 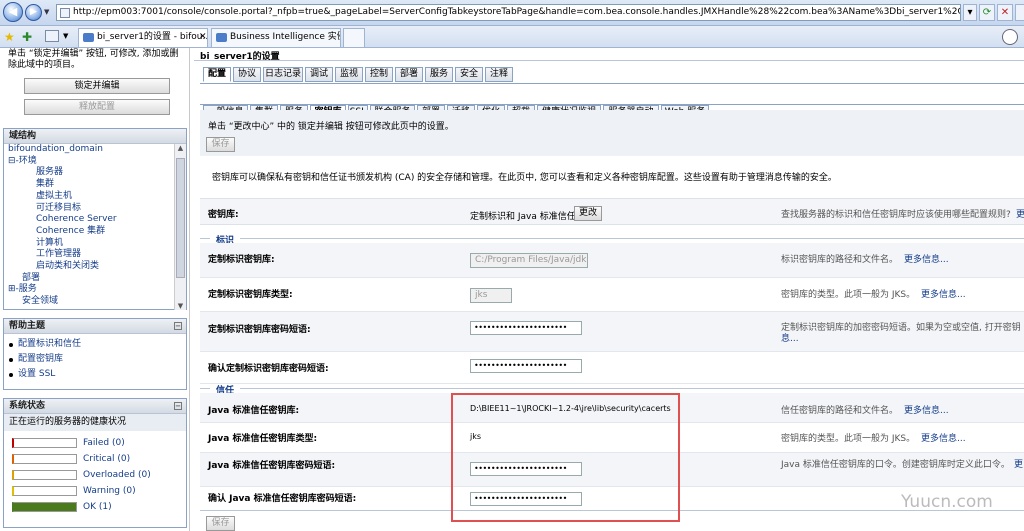 What do you see at coordinates (491, 295) in the screenshot?
I see `custom-identity-type-field: jks` at bounding box center [491, 295].